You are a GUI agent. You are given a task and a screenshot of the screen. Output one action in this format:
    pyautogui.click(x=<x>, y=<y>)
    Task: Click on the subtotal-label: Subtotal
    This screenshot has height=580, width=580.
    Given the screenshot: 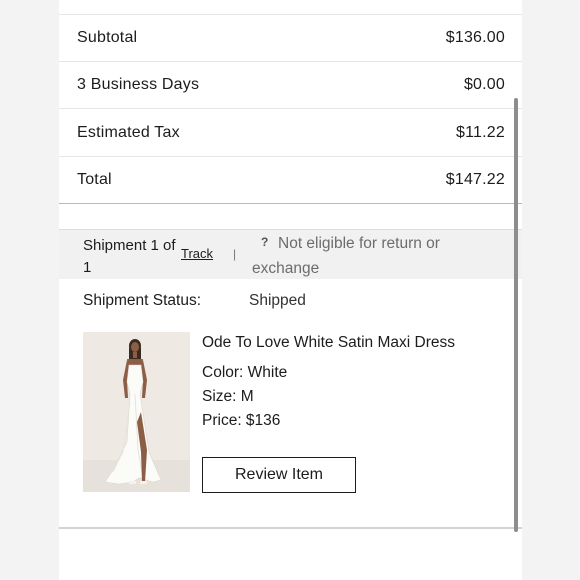 What is the action you would take?
    pyautogui.click(x=107, y=37)
    